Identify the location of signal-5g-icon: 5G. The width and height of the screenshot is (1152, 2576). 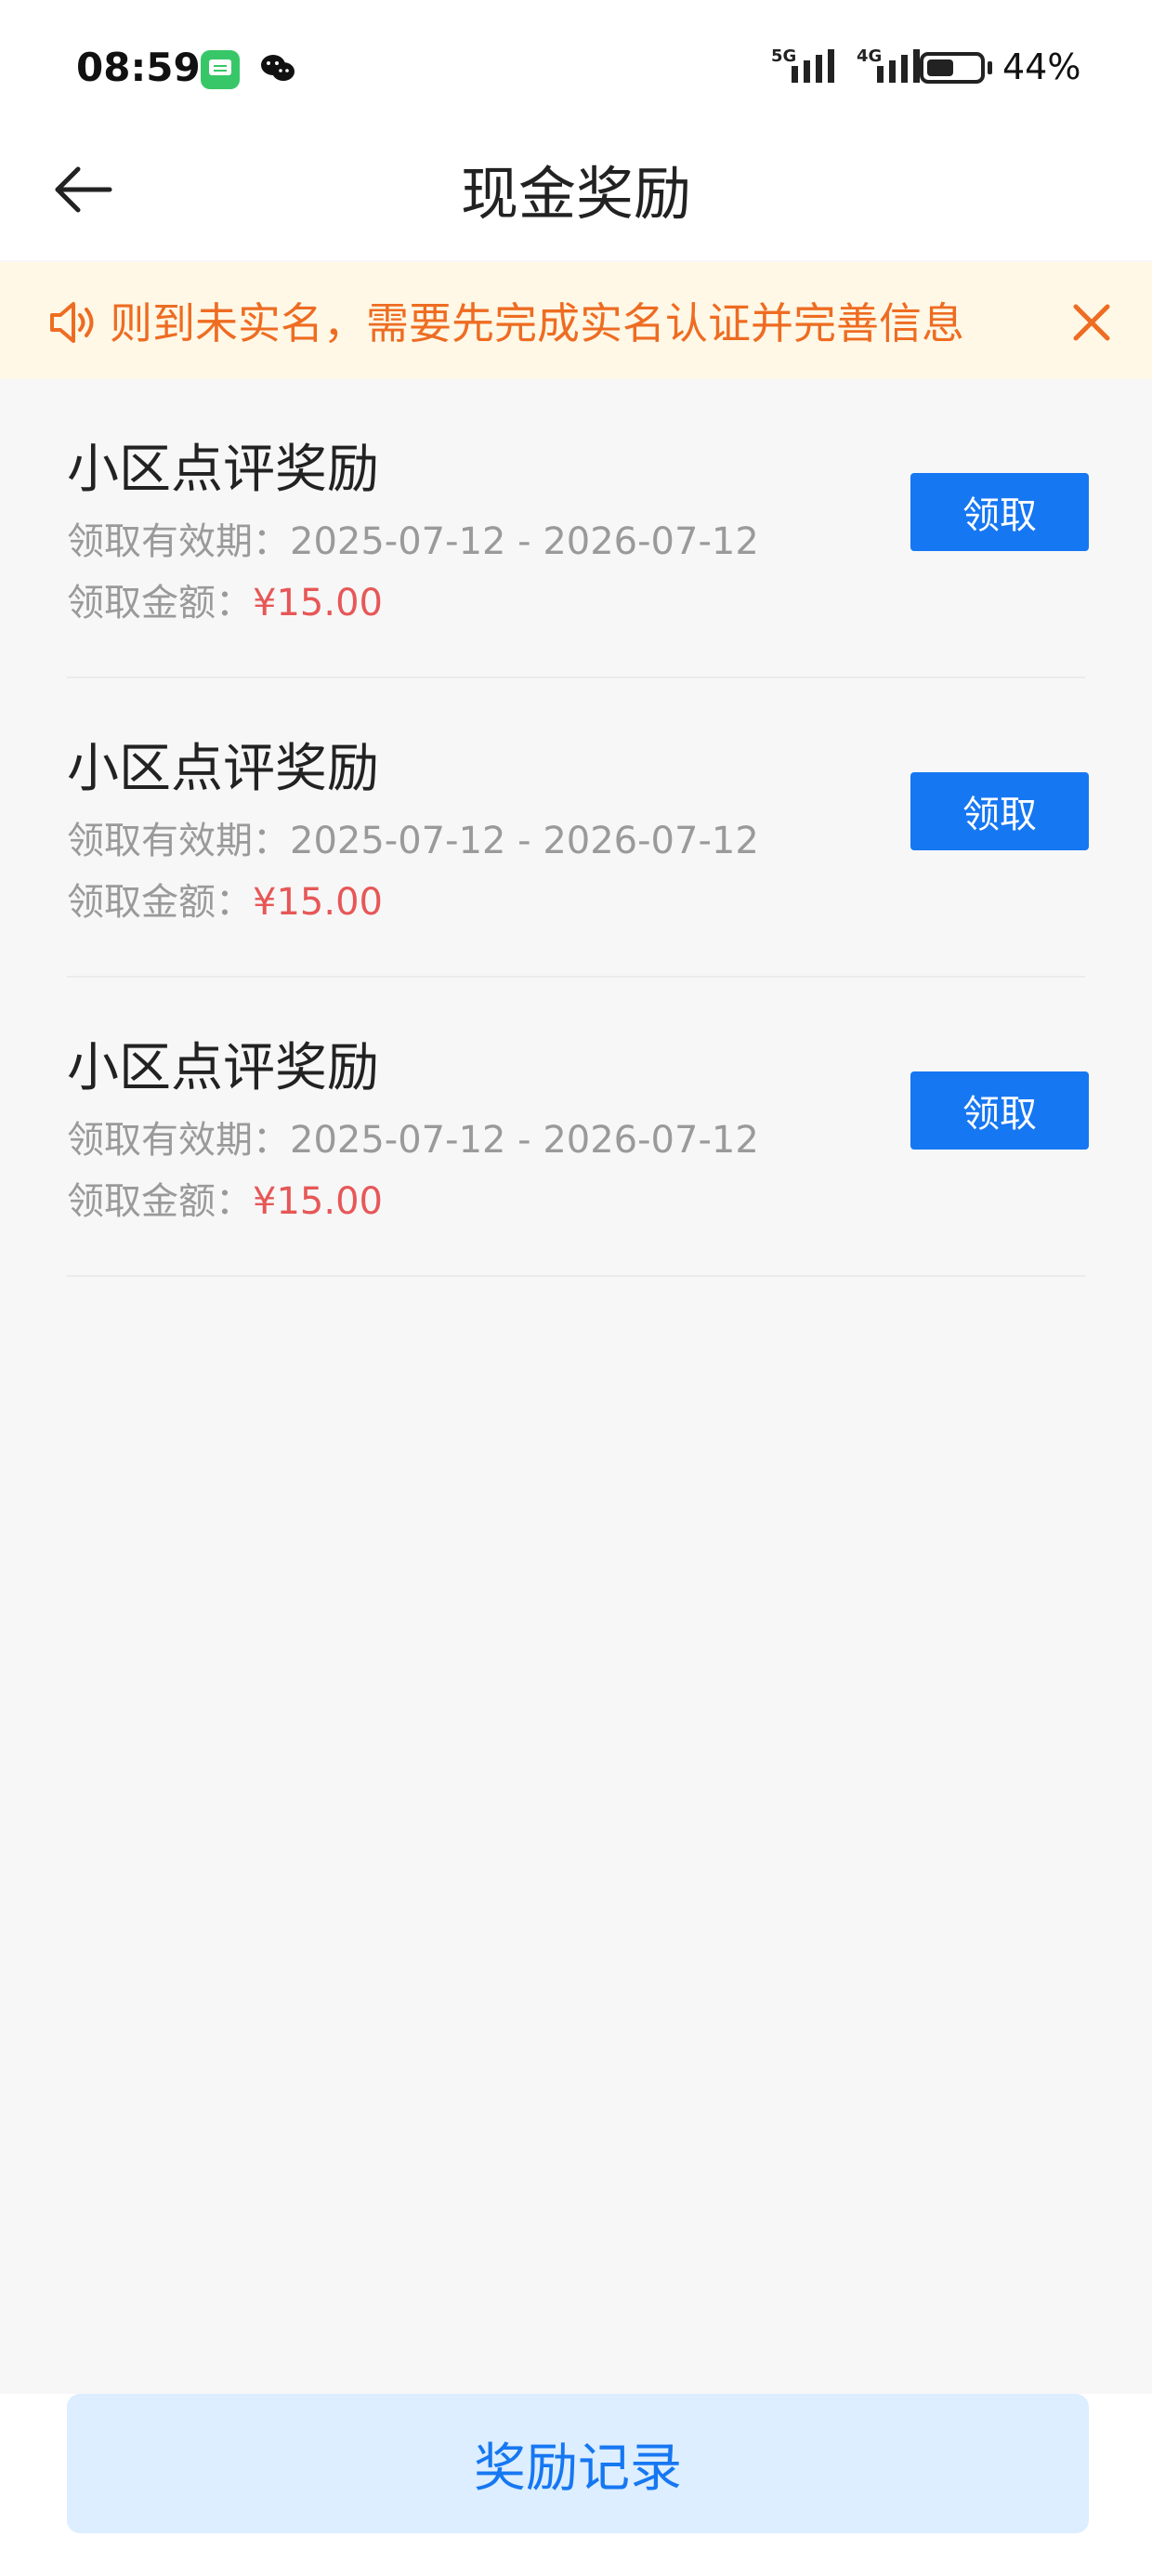
(808, 65).